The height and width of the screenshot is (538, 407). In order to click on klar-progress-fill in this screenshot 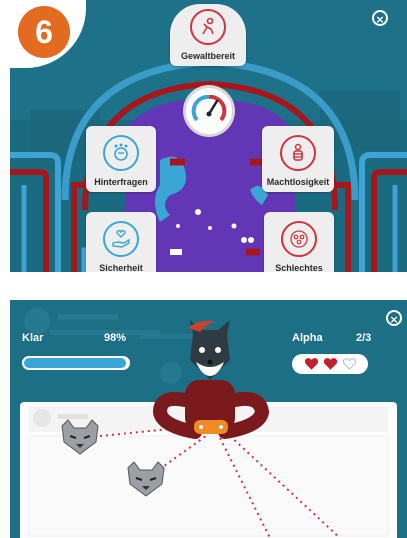, I will do `click(75, 363)`.